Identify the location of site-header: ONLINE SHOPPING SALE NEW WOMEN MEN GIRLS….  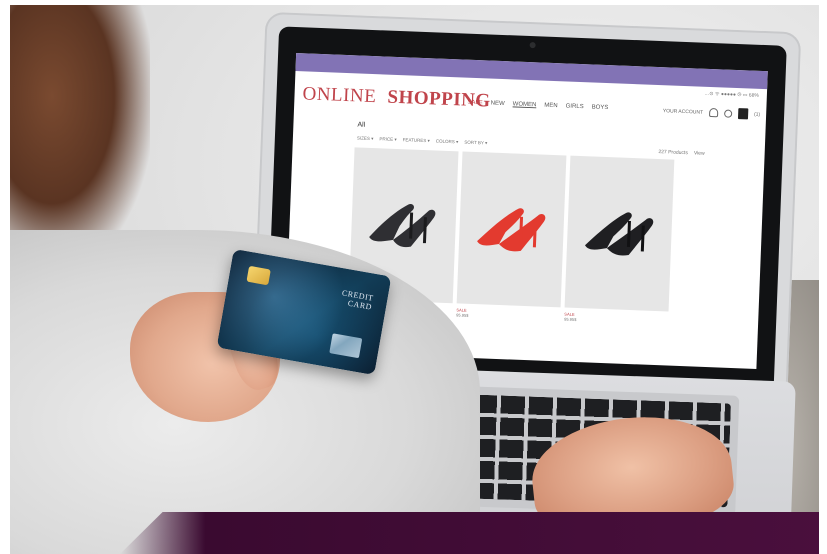
(531, 105).